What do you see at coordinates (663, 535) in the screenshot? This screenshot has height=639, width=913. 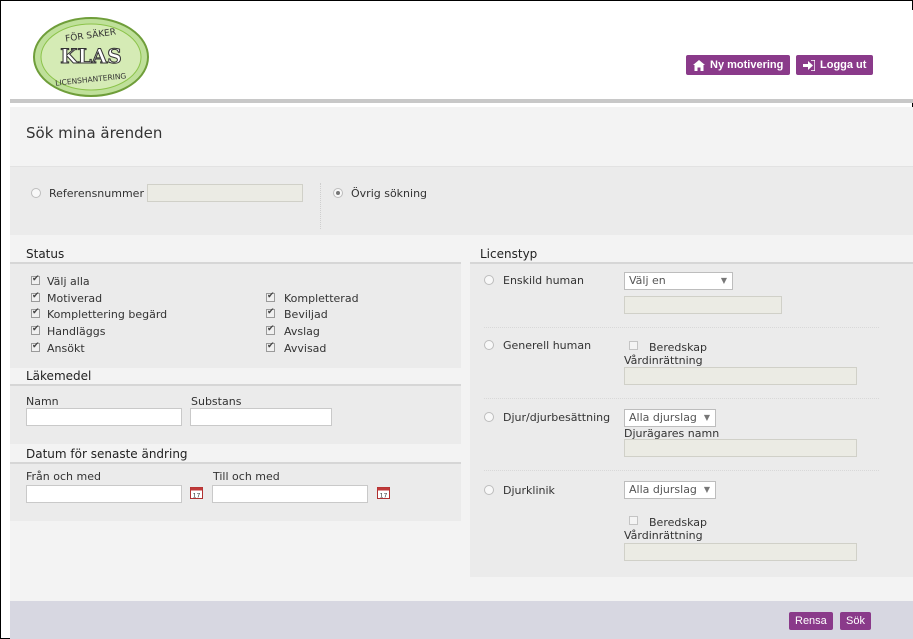 I see `djurklinik-vardinrattning-label: Vårdinrättning` at bounding box center [663, 535].